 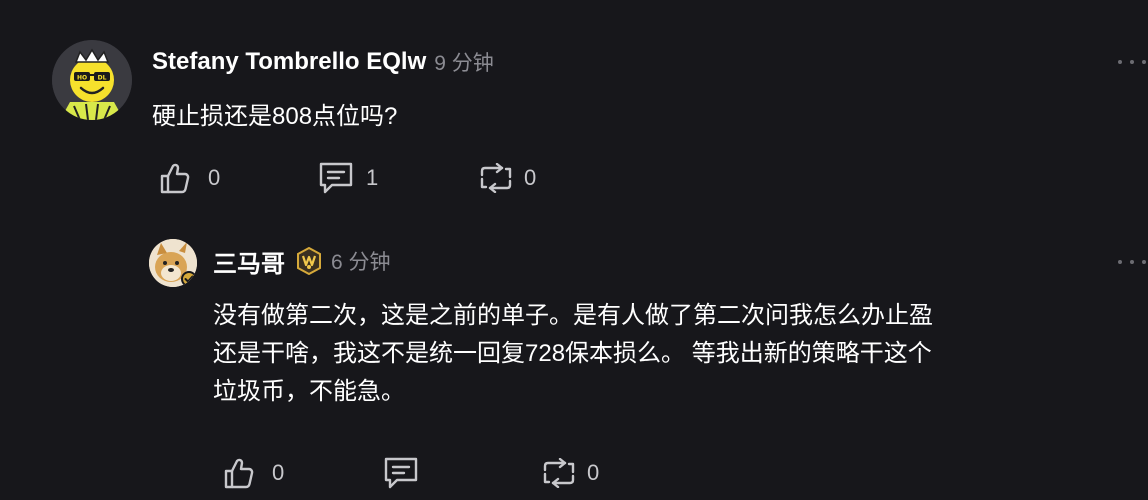 What do you see at coordinates (249, 261) in the screenshot?
I see `username: 三马哥` at bounding box center [249, 261].